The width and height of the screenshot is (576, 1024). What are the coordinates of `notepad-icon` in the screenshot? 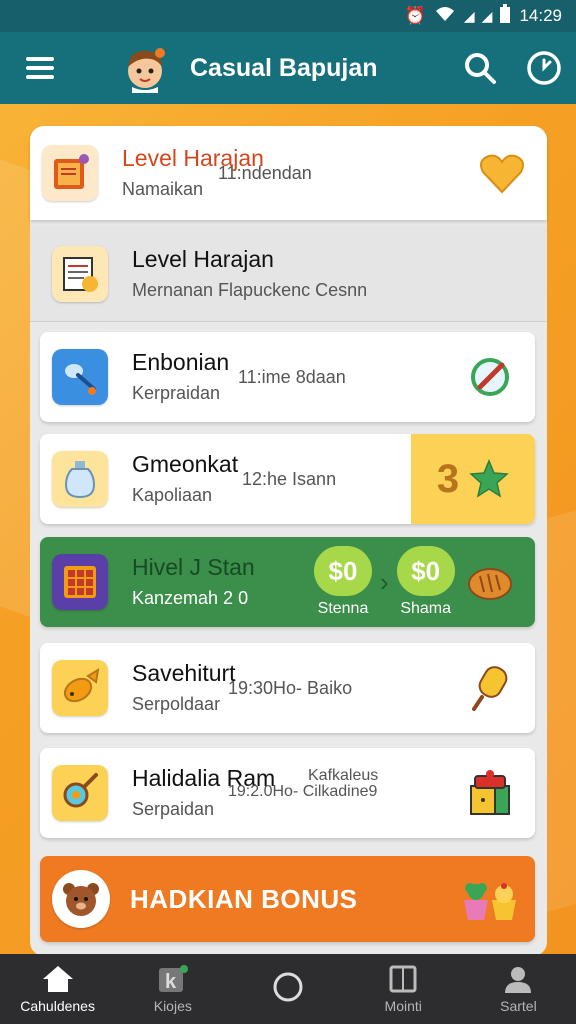 It's located at (80, 273).